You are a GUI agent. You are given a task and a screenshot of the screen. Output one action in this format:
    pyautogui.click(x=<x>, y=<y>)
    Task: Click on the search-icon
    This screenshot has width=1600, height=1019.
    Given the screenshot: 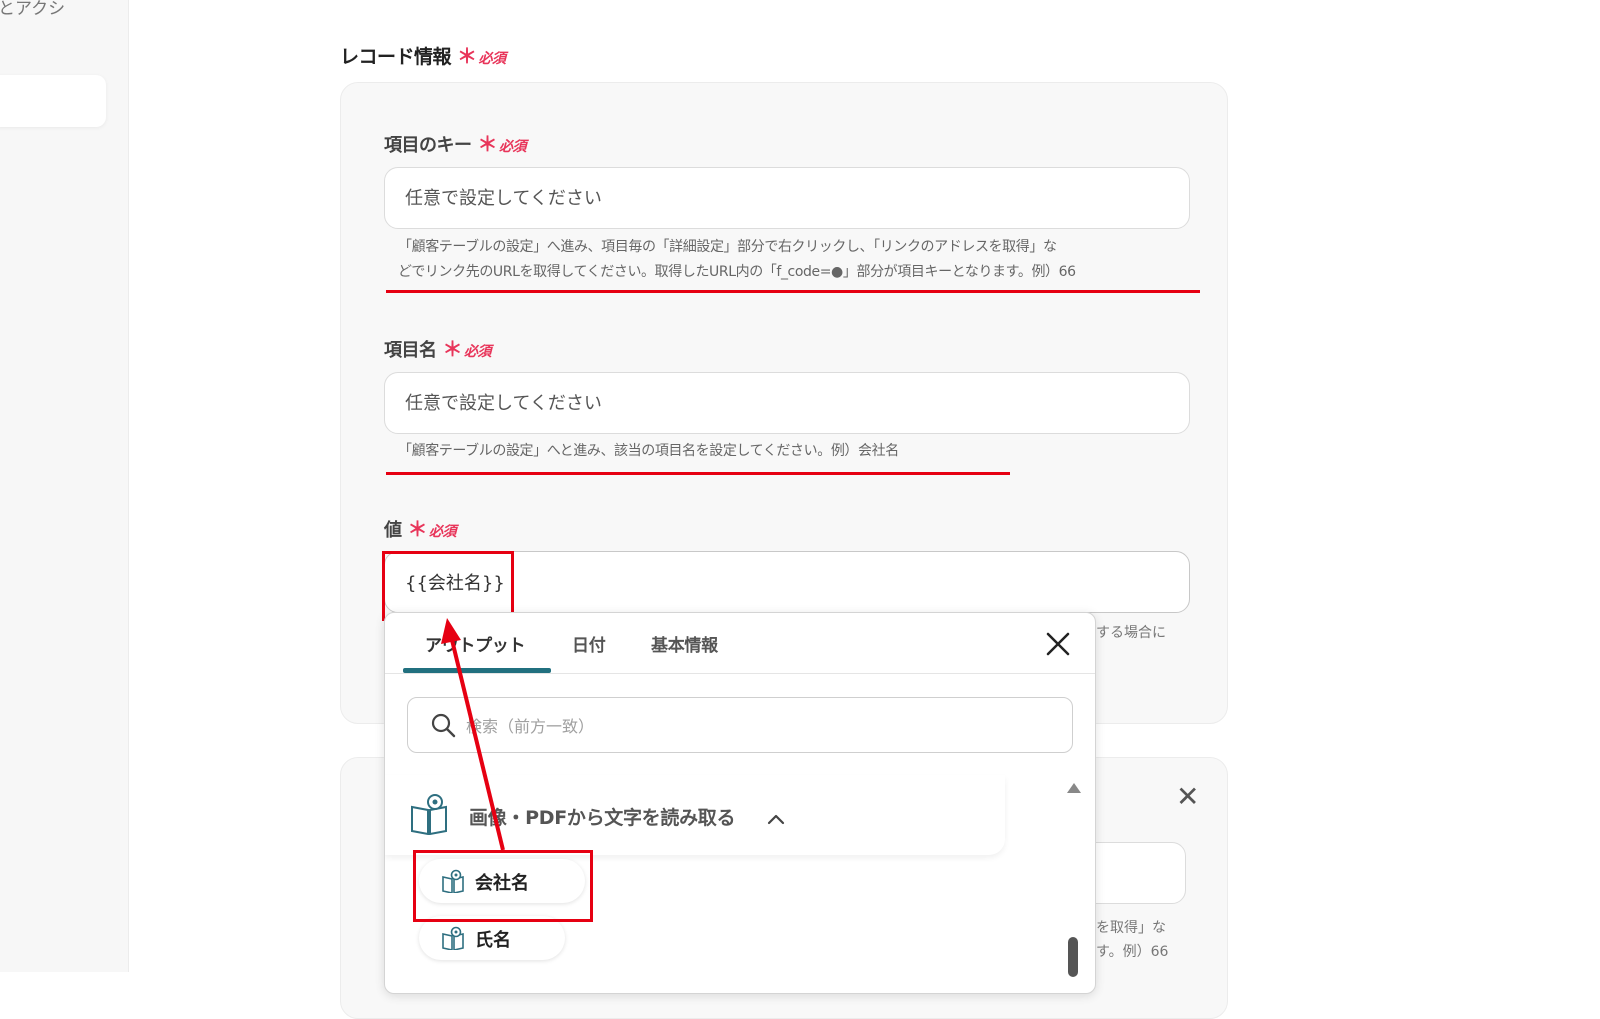 What is the action you would take?
    pyautogui.click(x=443, y=725)
    